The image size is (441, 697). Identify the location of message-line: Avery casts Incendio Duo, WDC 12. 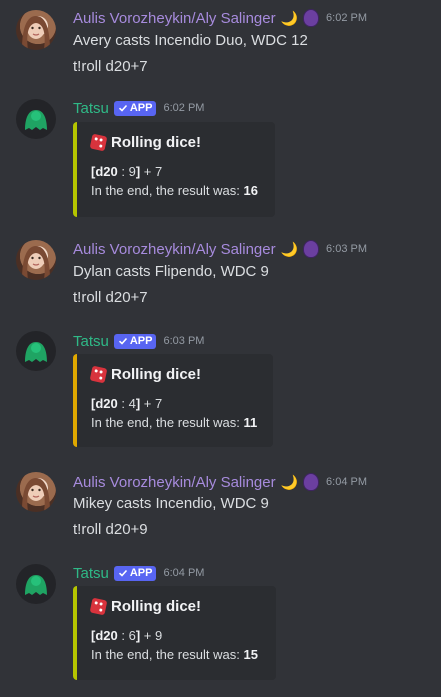
(190, 40).